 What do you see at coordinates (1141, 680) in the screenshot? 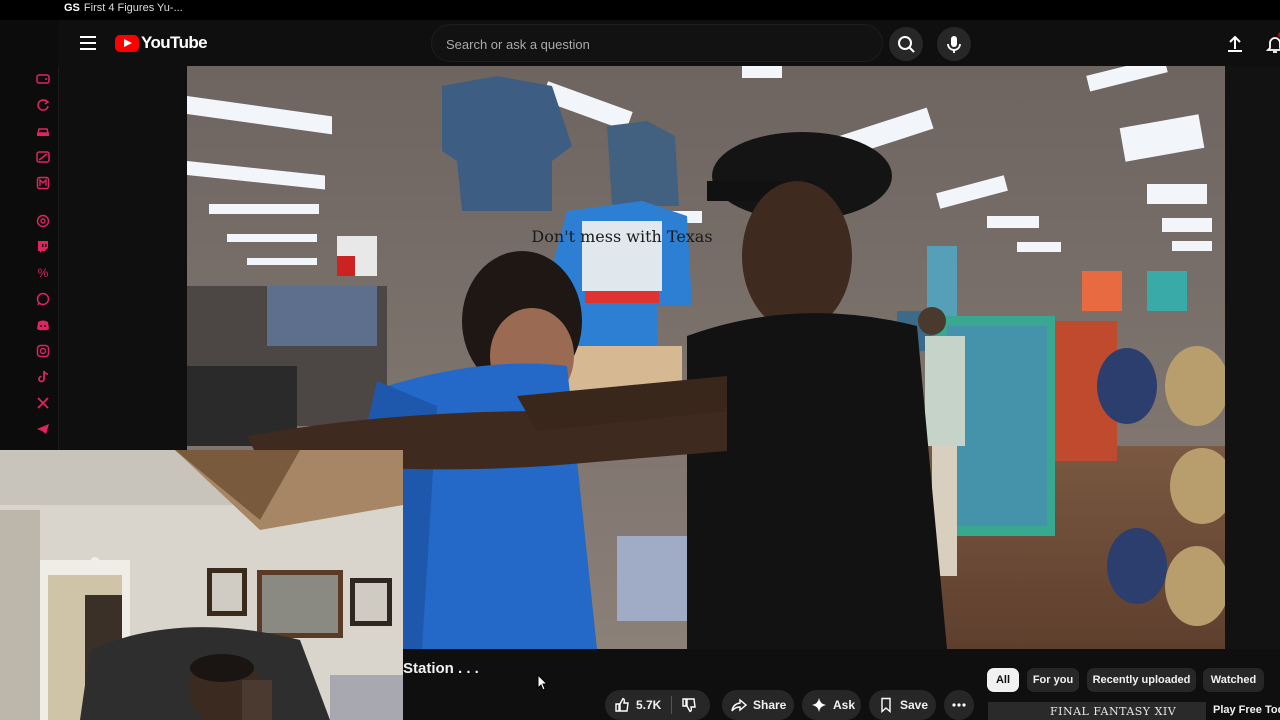
I see `chip-recently-uploaded: Recently uploaded` at bounding box center [1141, 680].